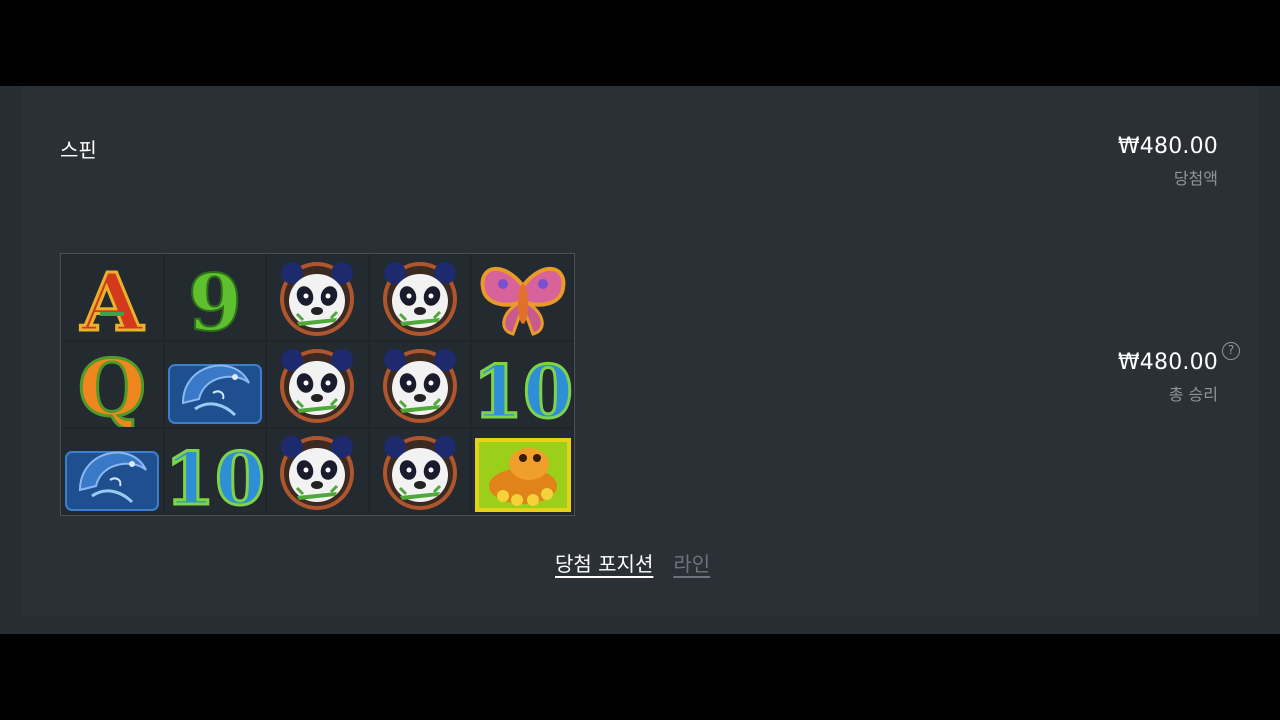  Describe the element at coordinates (1167, 362) in the screenshot. I see `total-win-amount: ₩480.00` at that location.